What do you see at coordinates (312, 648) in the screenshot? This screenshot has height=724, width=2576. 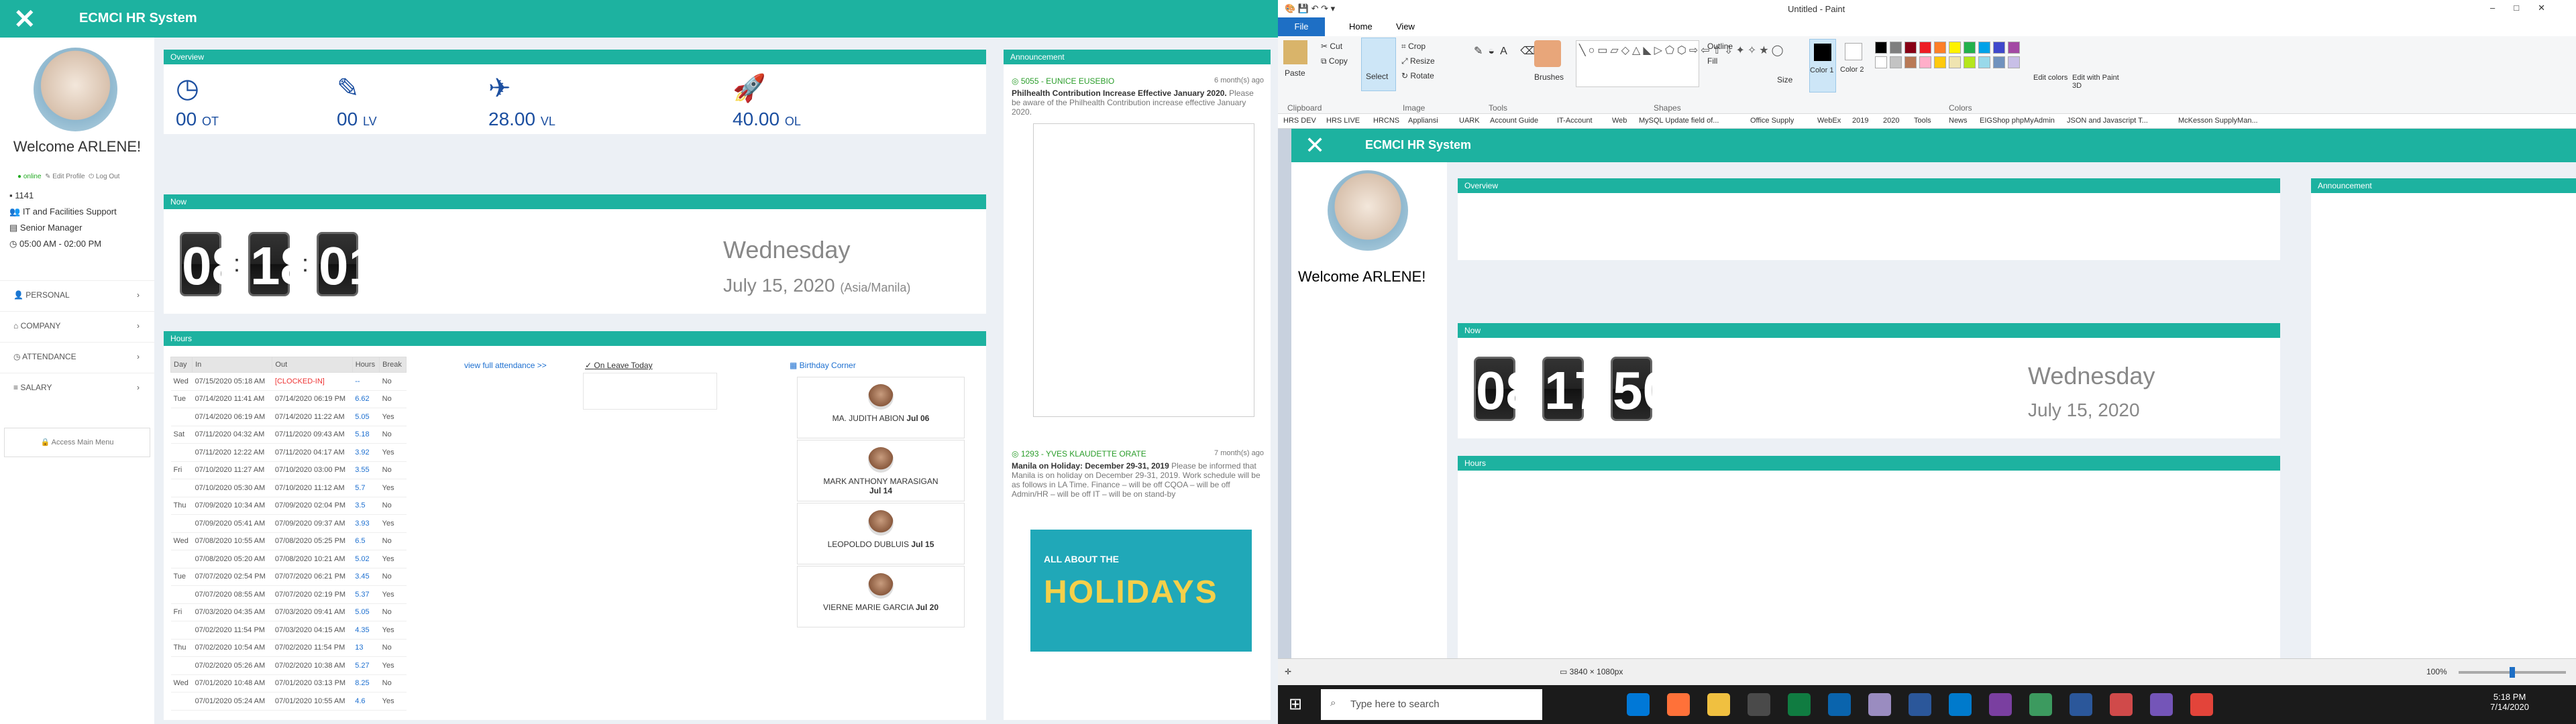 I see `table-cell: 07/02/2020 11:54 PM` at bounding box center [312, 648].